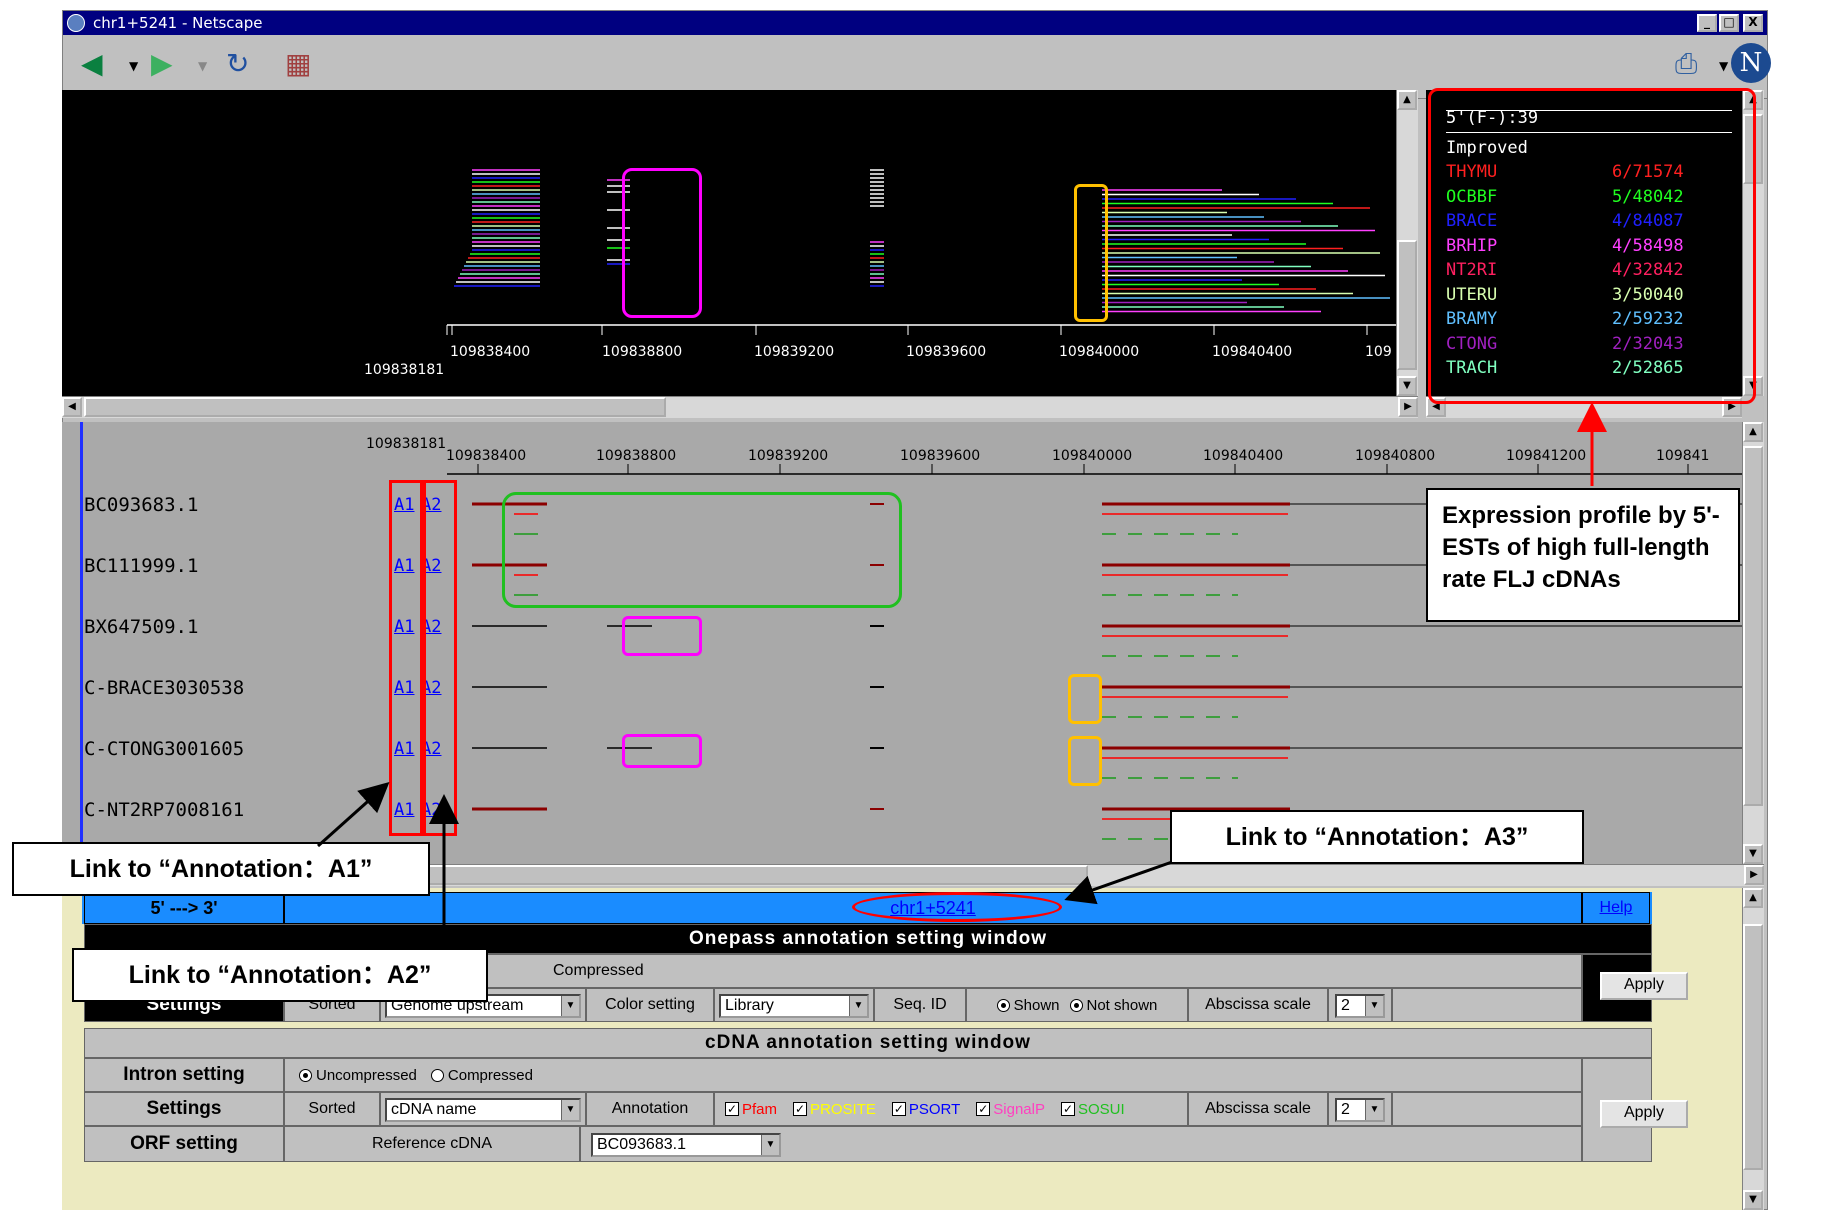 This screenshot has height=1213, width=1821. Describe the element at coordinates (237, 64) in the screenshot. I see `reload-icon: ↻` at that location.